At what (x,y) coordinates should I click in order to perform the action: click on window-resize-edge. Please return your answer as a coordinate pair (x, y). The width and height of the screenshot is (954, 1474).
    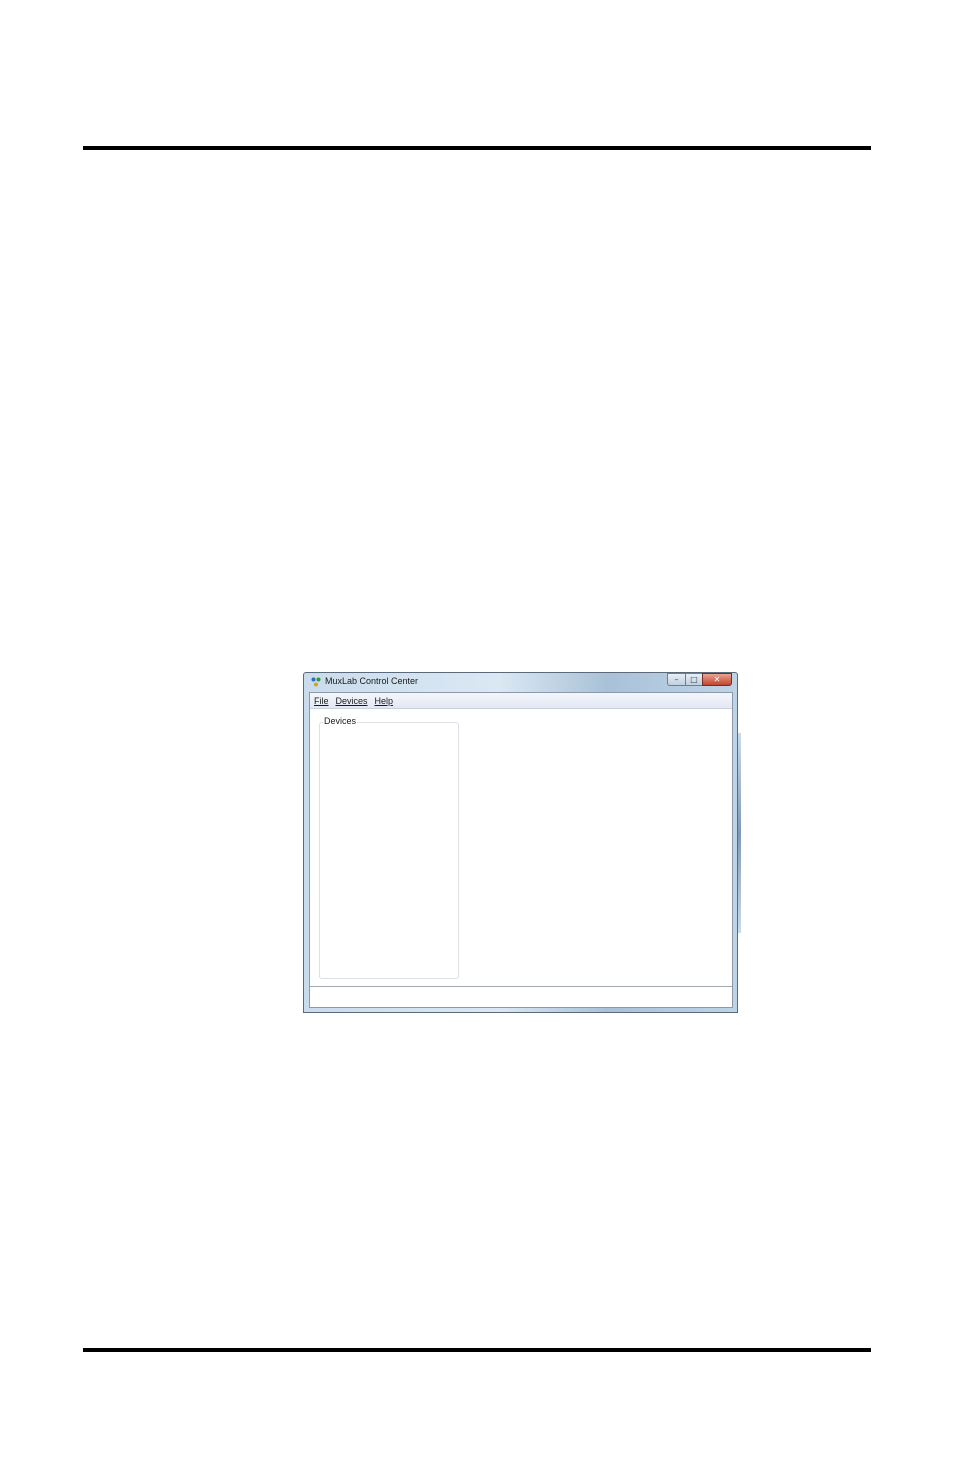
    Looking at the image, I should click on (739, 833).